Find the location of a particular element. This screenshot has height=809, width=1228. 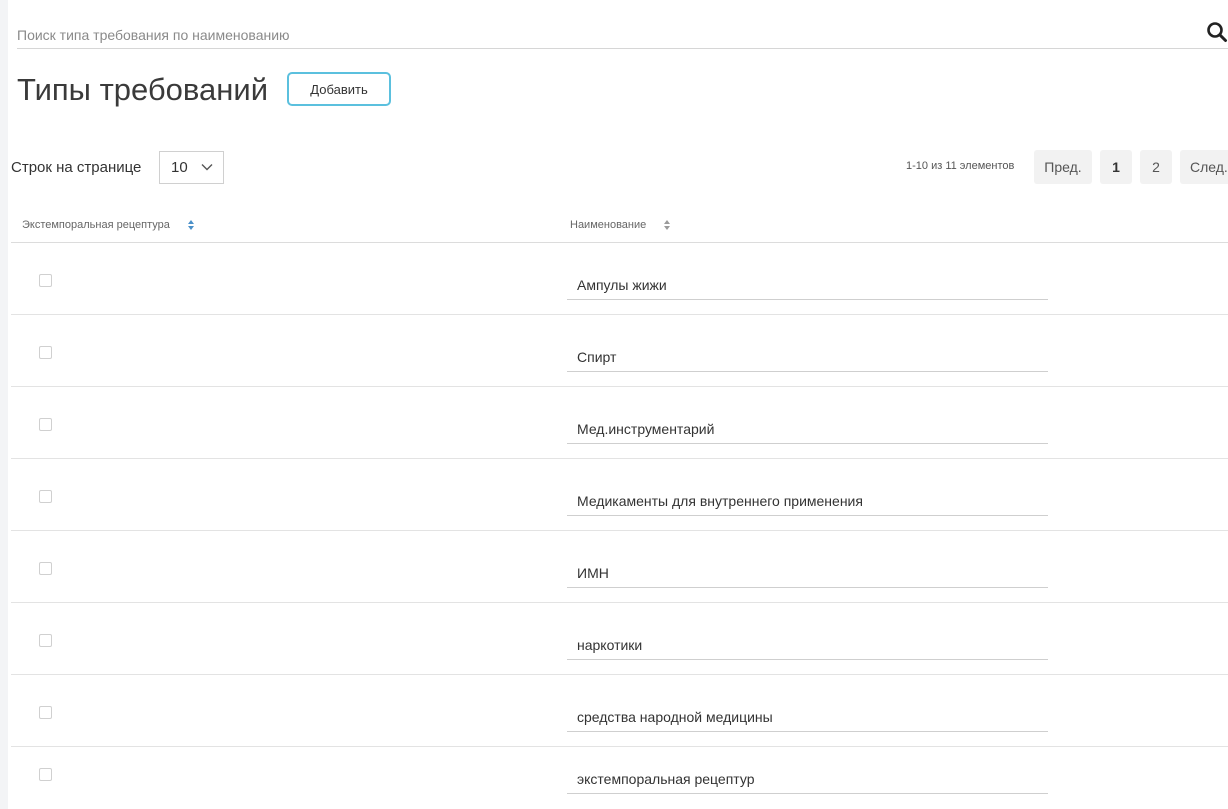

name-field: средства народной медицины is located at coordinates (807, 718).